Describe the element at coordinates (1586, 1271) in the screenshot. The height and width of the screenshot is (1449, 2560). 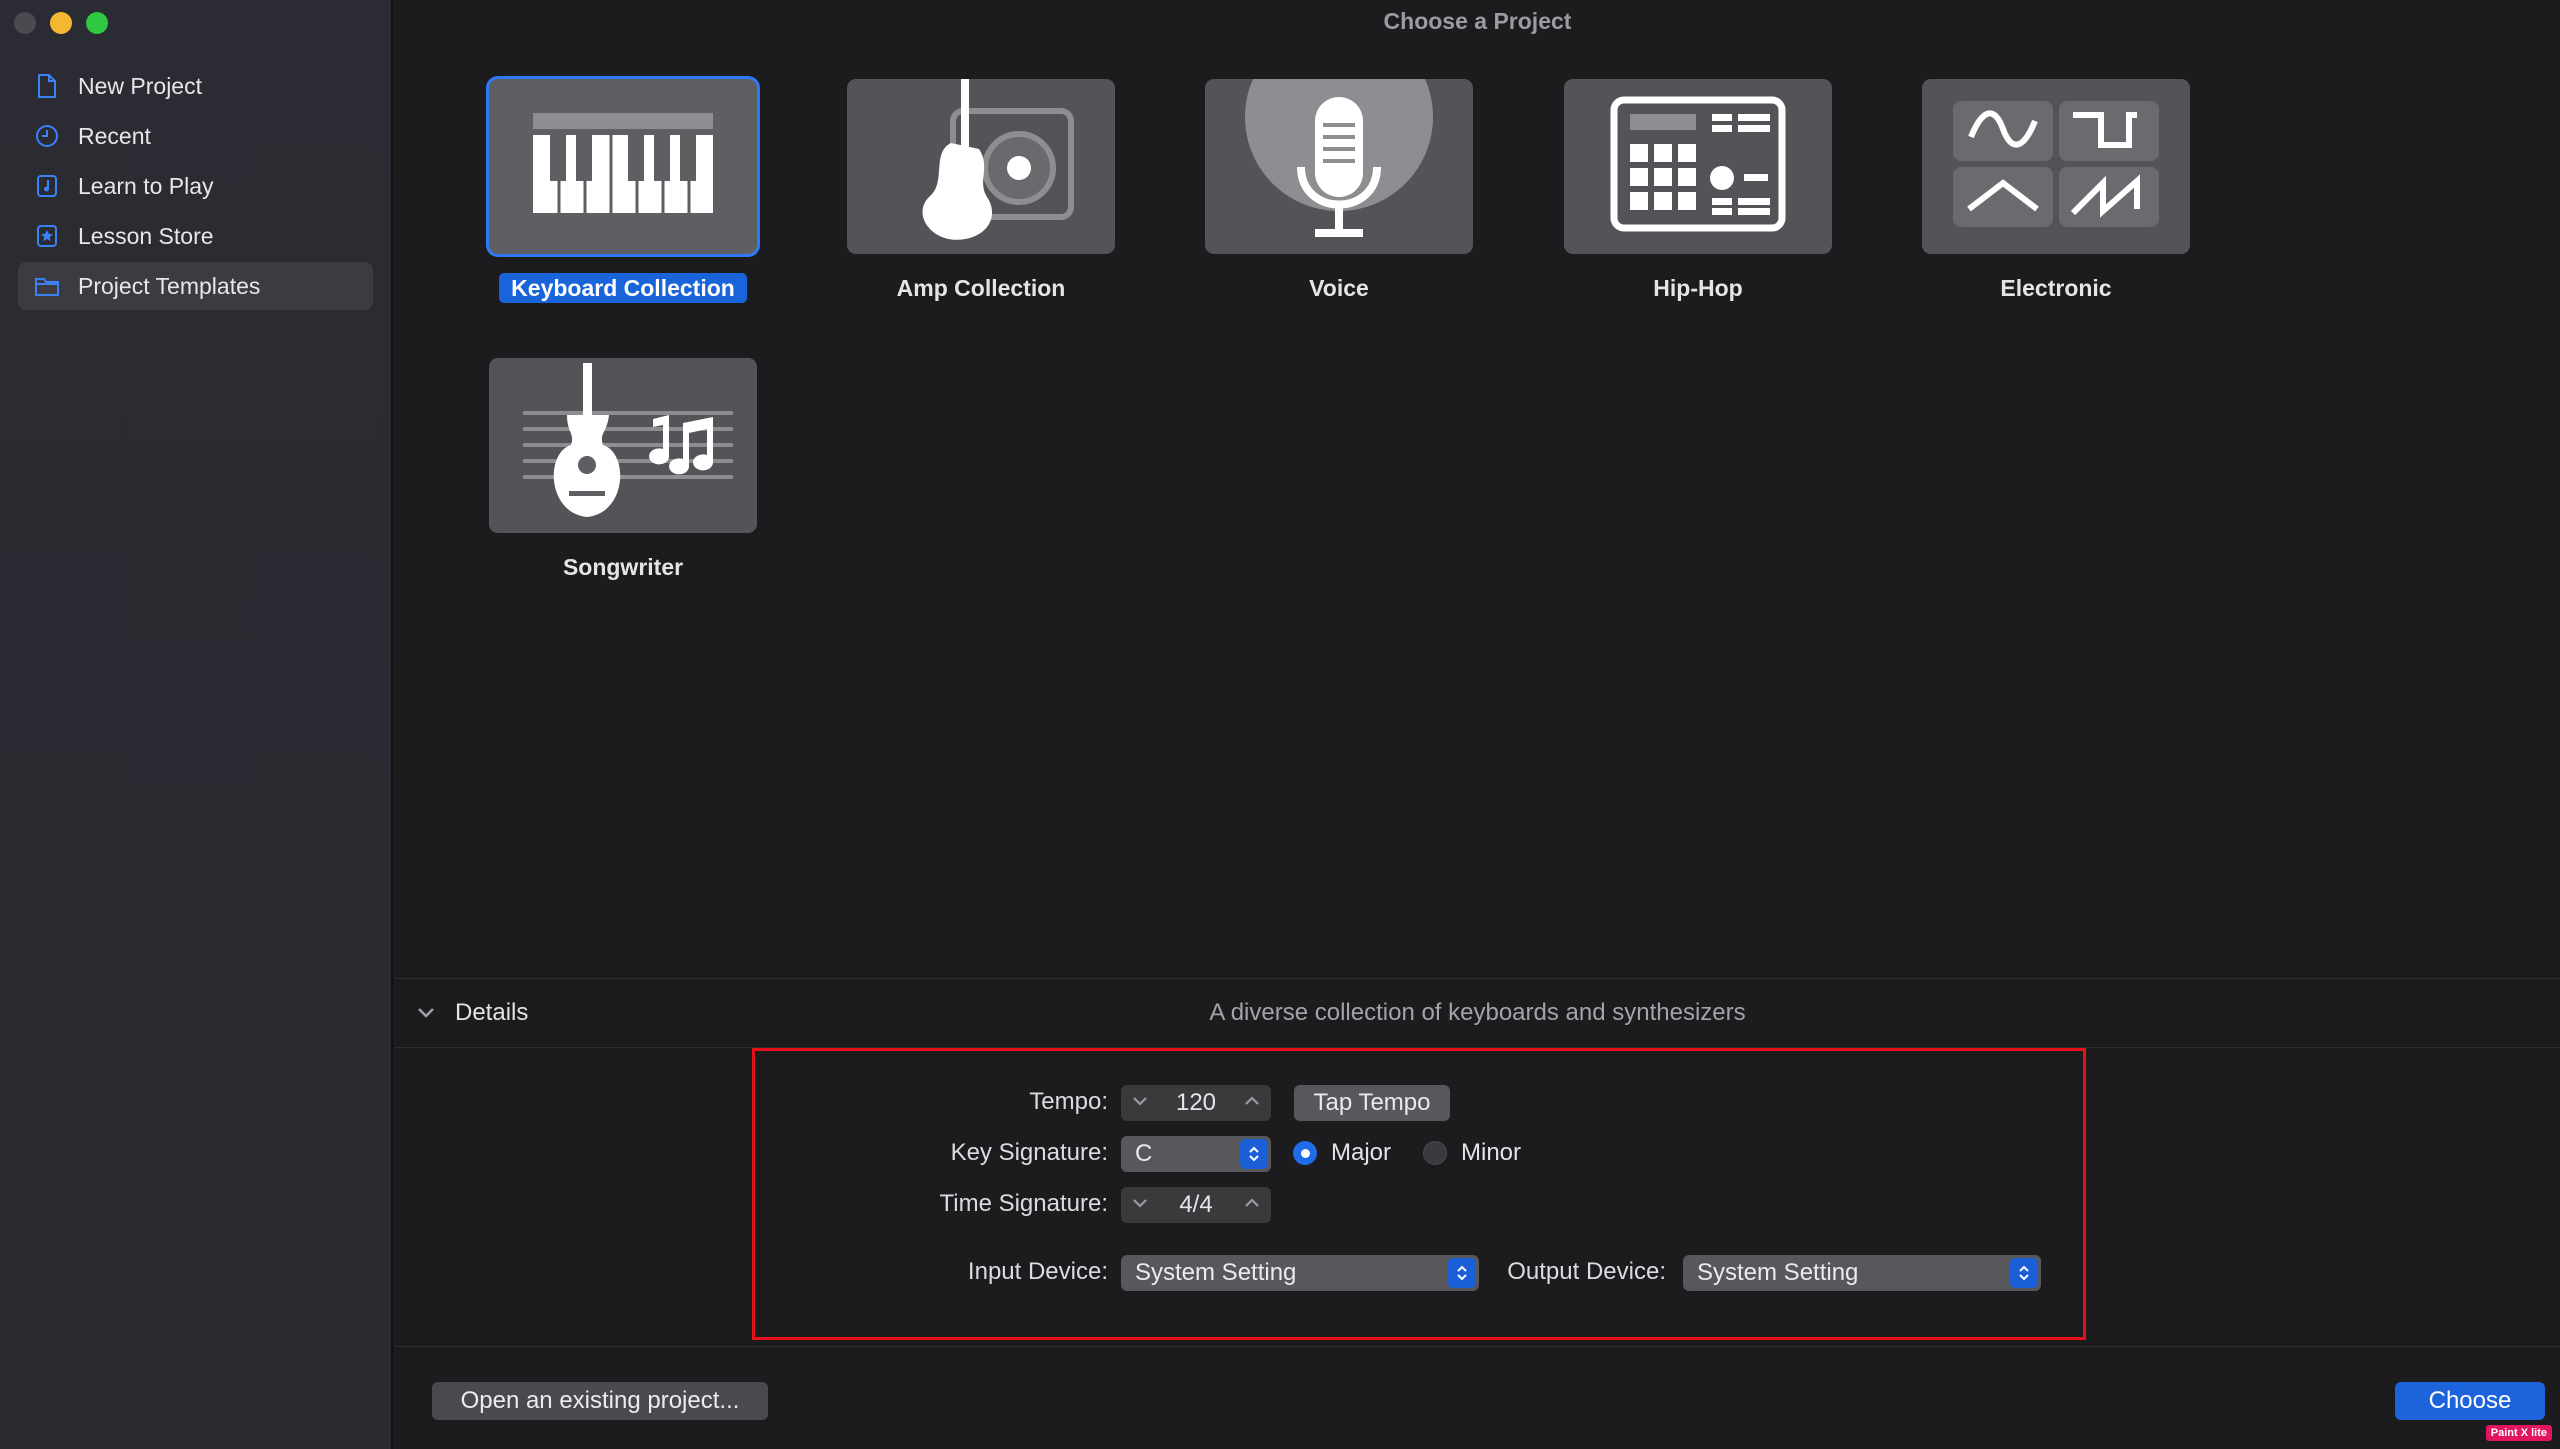
I see `output-device-label: Output Device:` at that location.